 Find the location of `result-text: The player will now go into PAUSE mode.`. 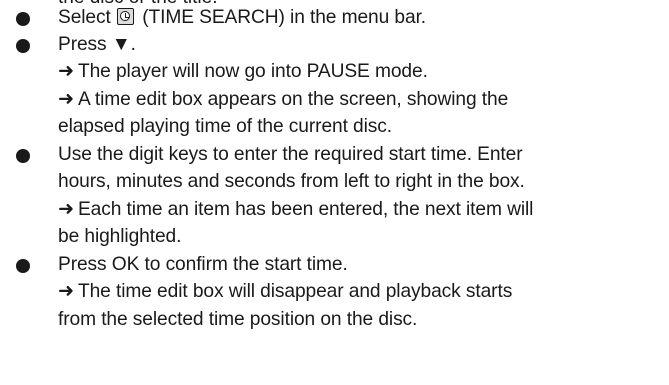

result-text: The player will now go into PAUSE mode. is located at coordinates (252, 72).